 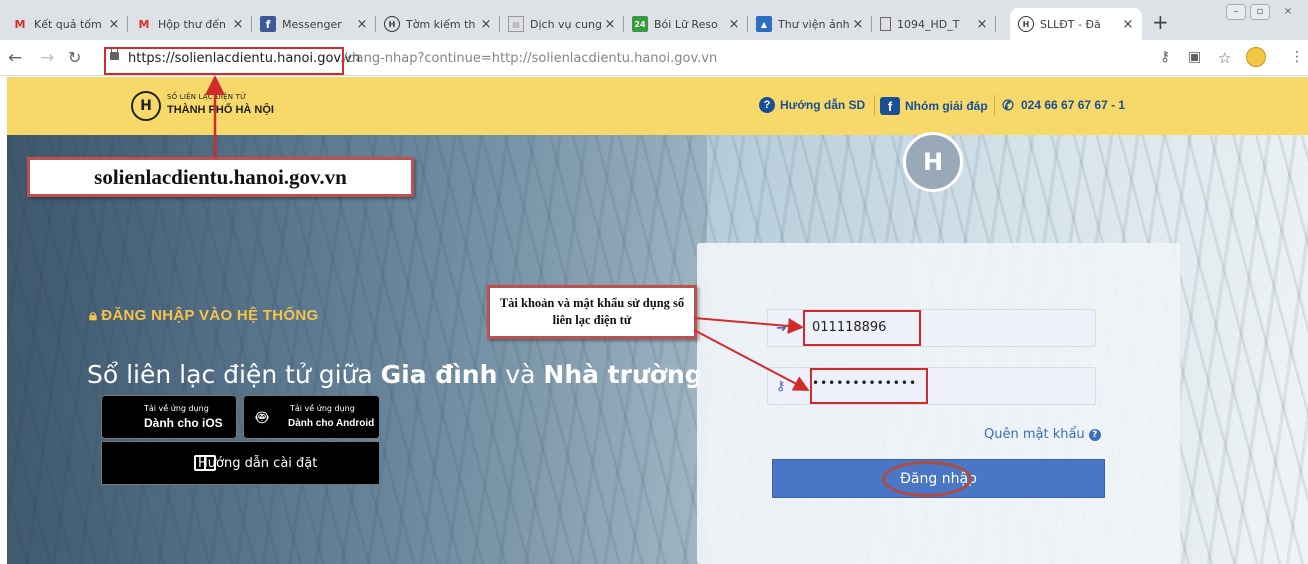 What do you see at coordinates (781, 328) in the screenshot?
I see `user-icon: ➜` at bounding box center [781, 328].